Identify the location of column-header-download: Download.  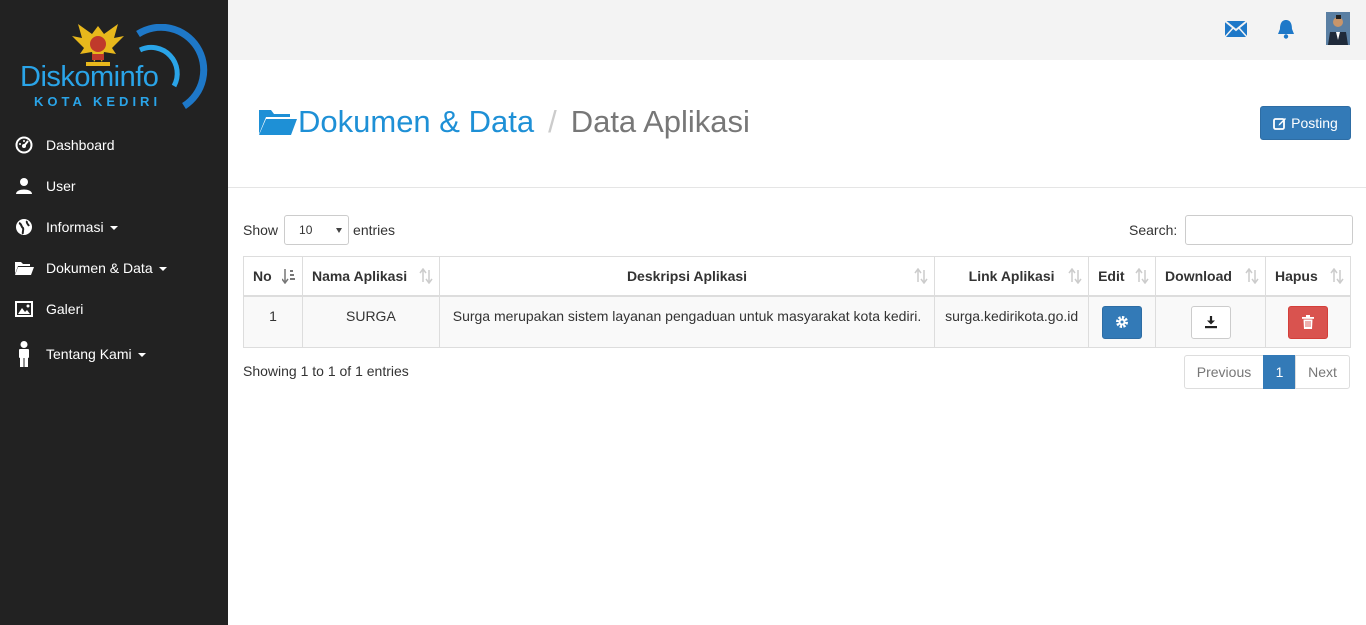
(1210, 276).